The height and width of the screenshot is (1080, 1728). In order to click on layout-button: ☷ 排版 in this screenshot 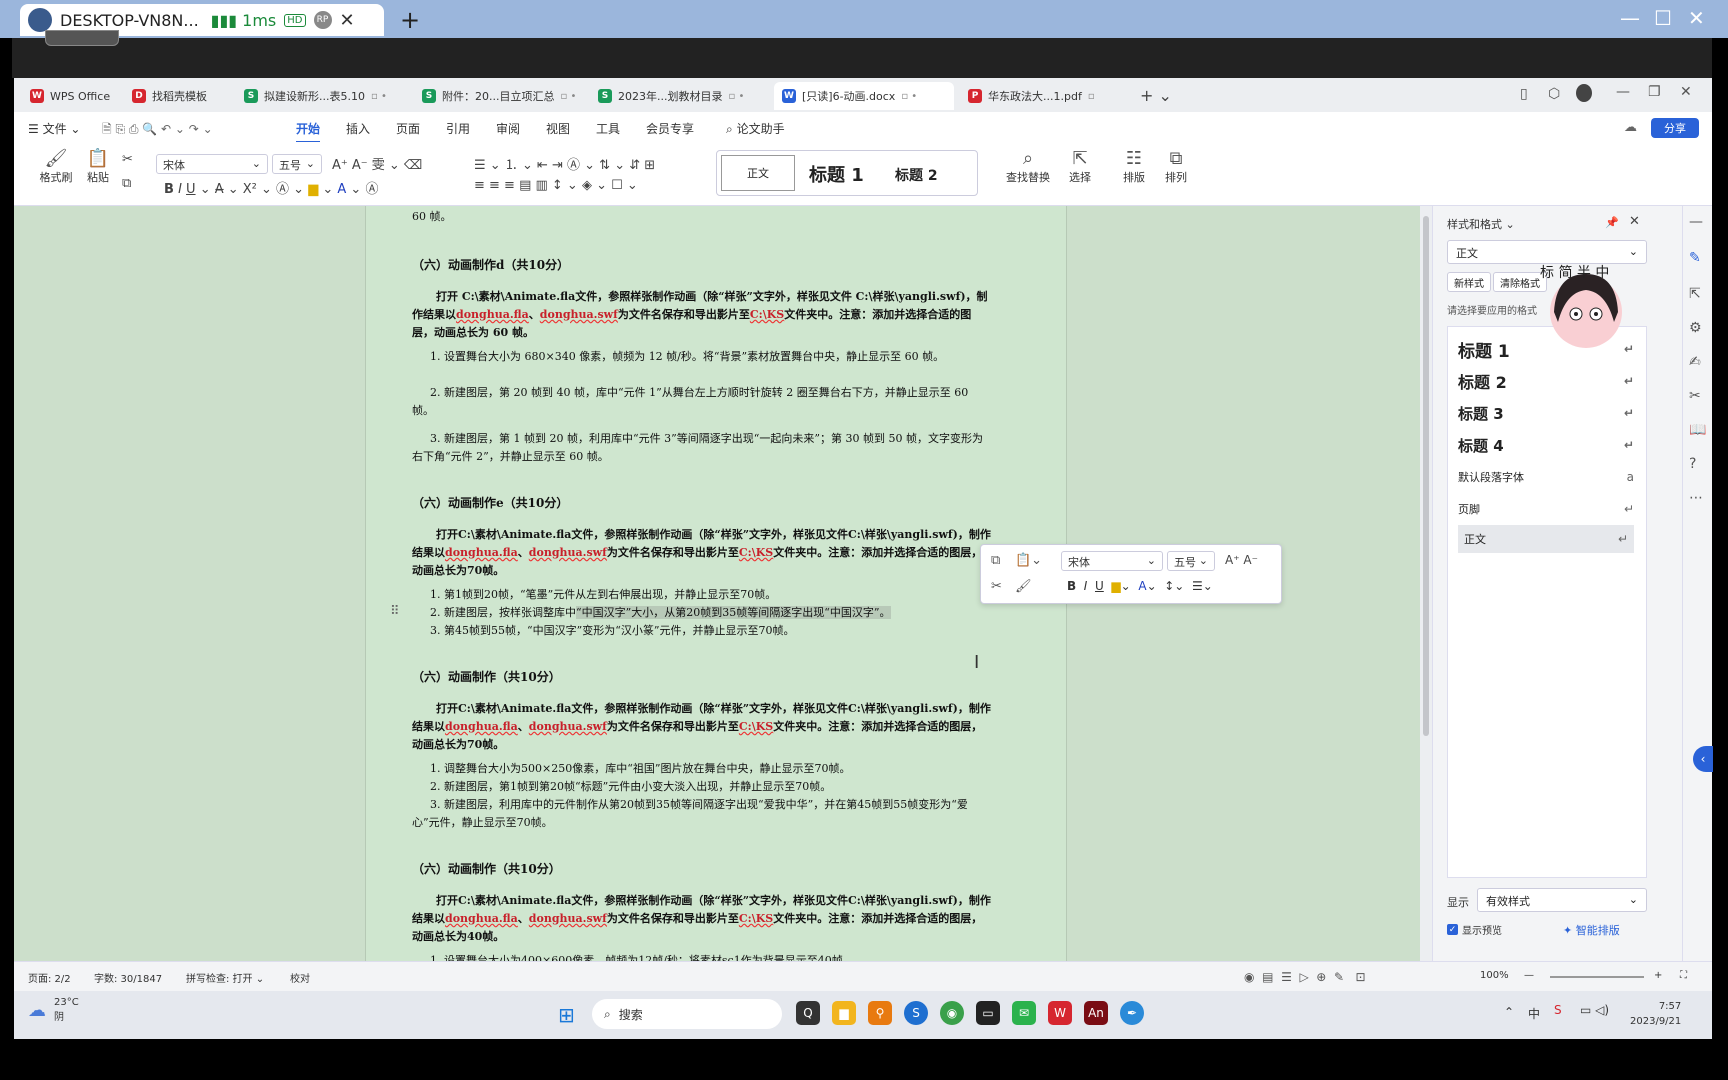, I will do `click(1134, 166)`.